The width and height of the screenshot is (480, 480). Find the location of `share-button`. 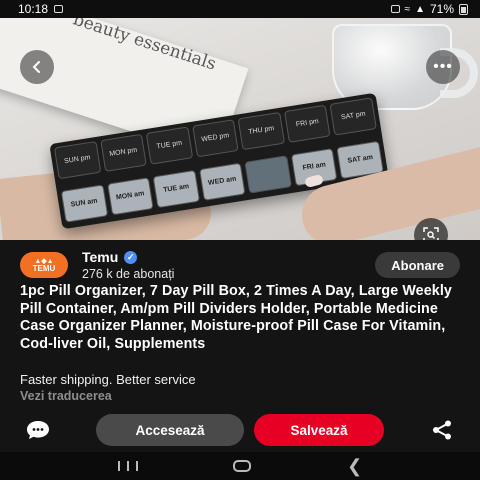

share-button is located at coordinates (442, 430).